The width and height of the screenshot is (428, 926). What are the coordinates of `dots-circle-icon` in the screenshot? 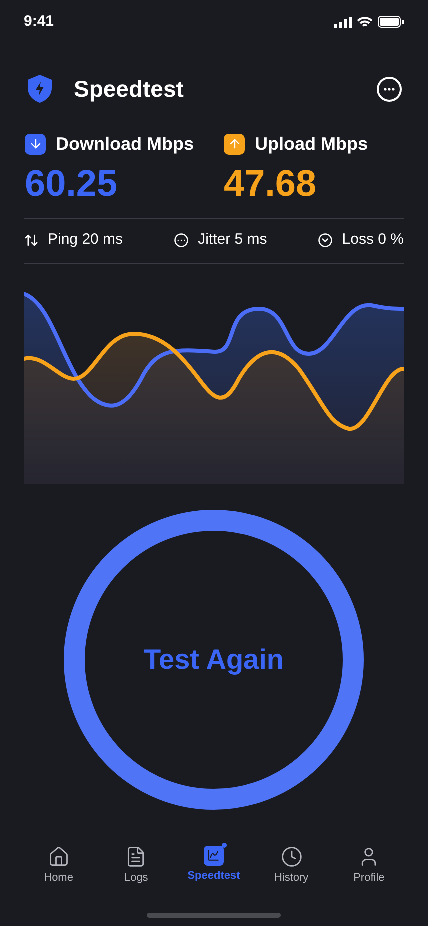 It's located at (182, 240).